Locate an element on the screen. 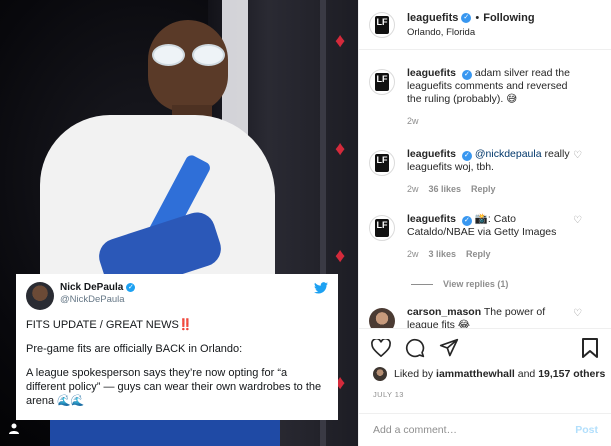  tweet-author-name: Nick DePaula ✓ is located at coordinates (98, 287).